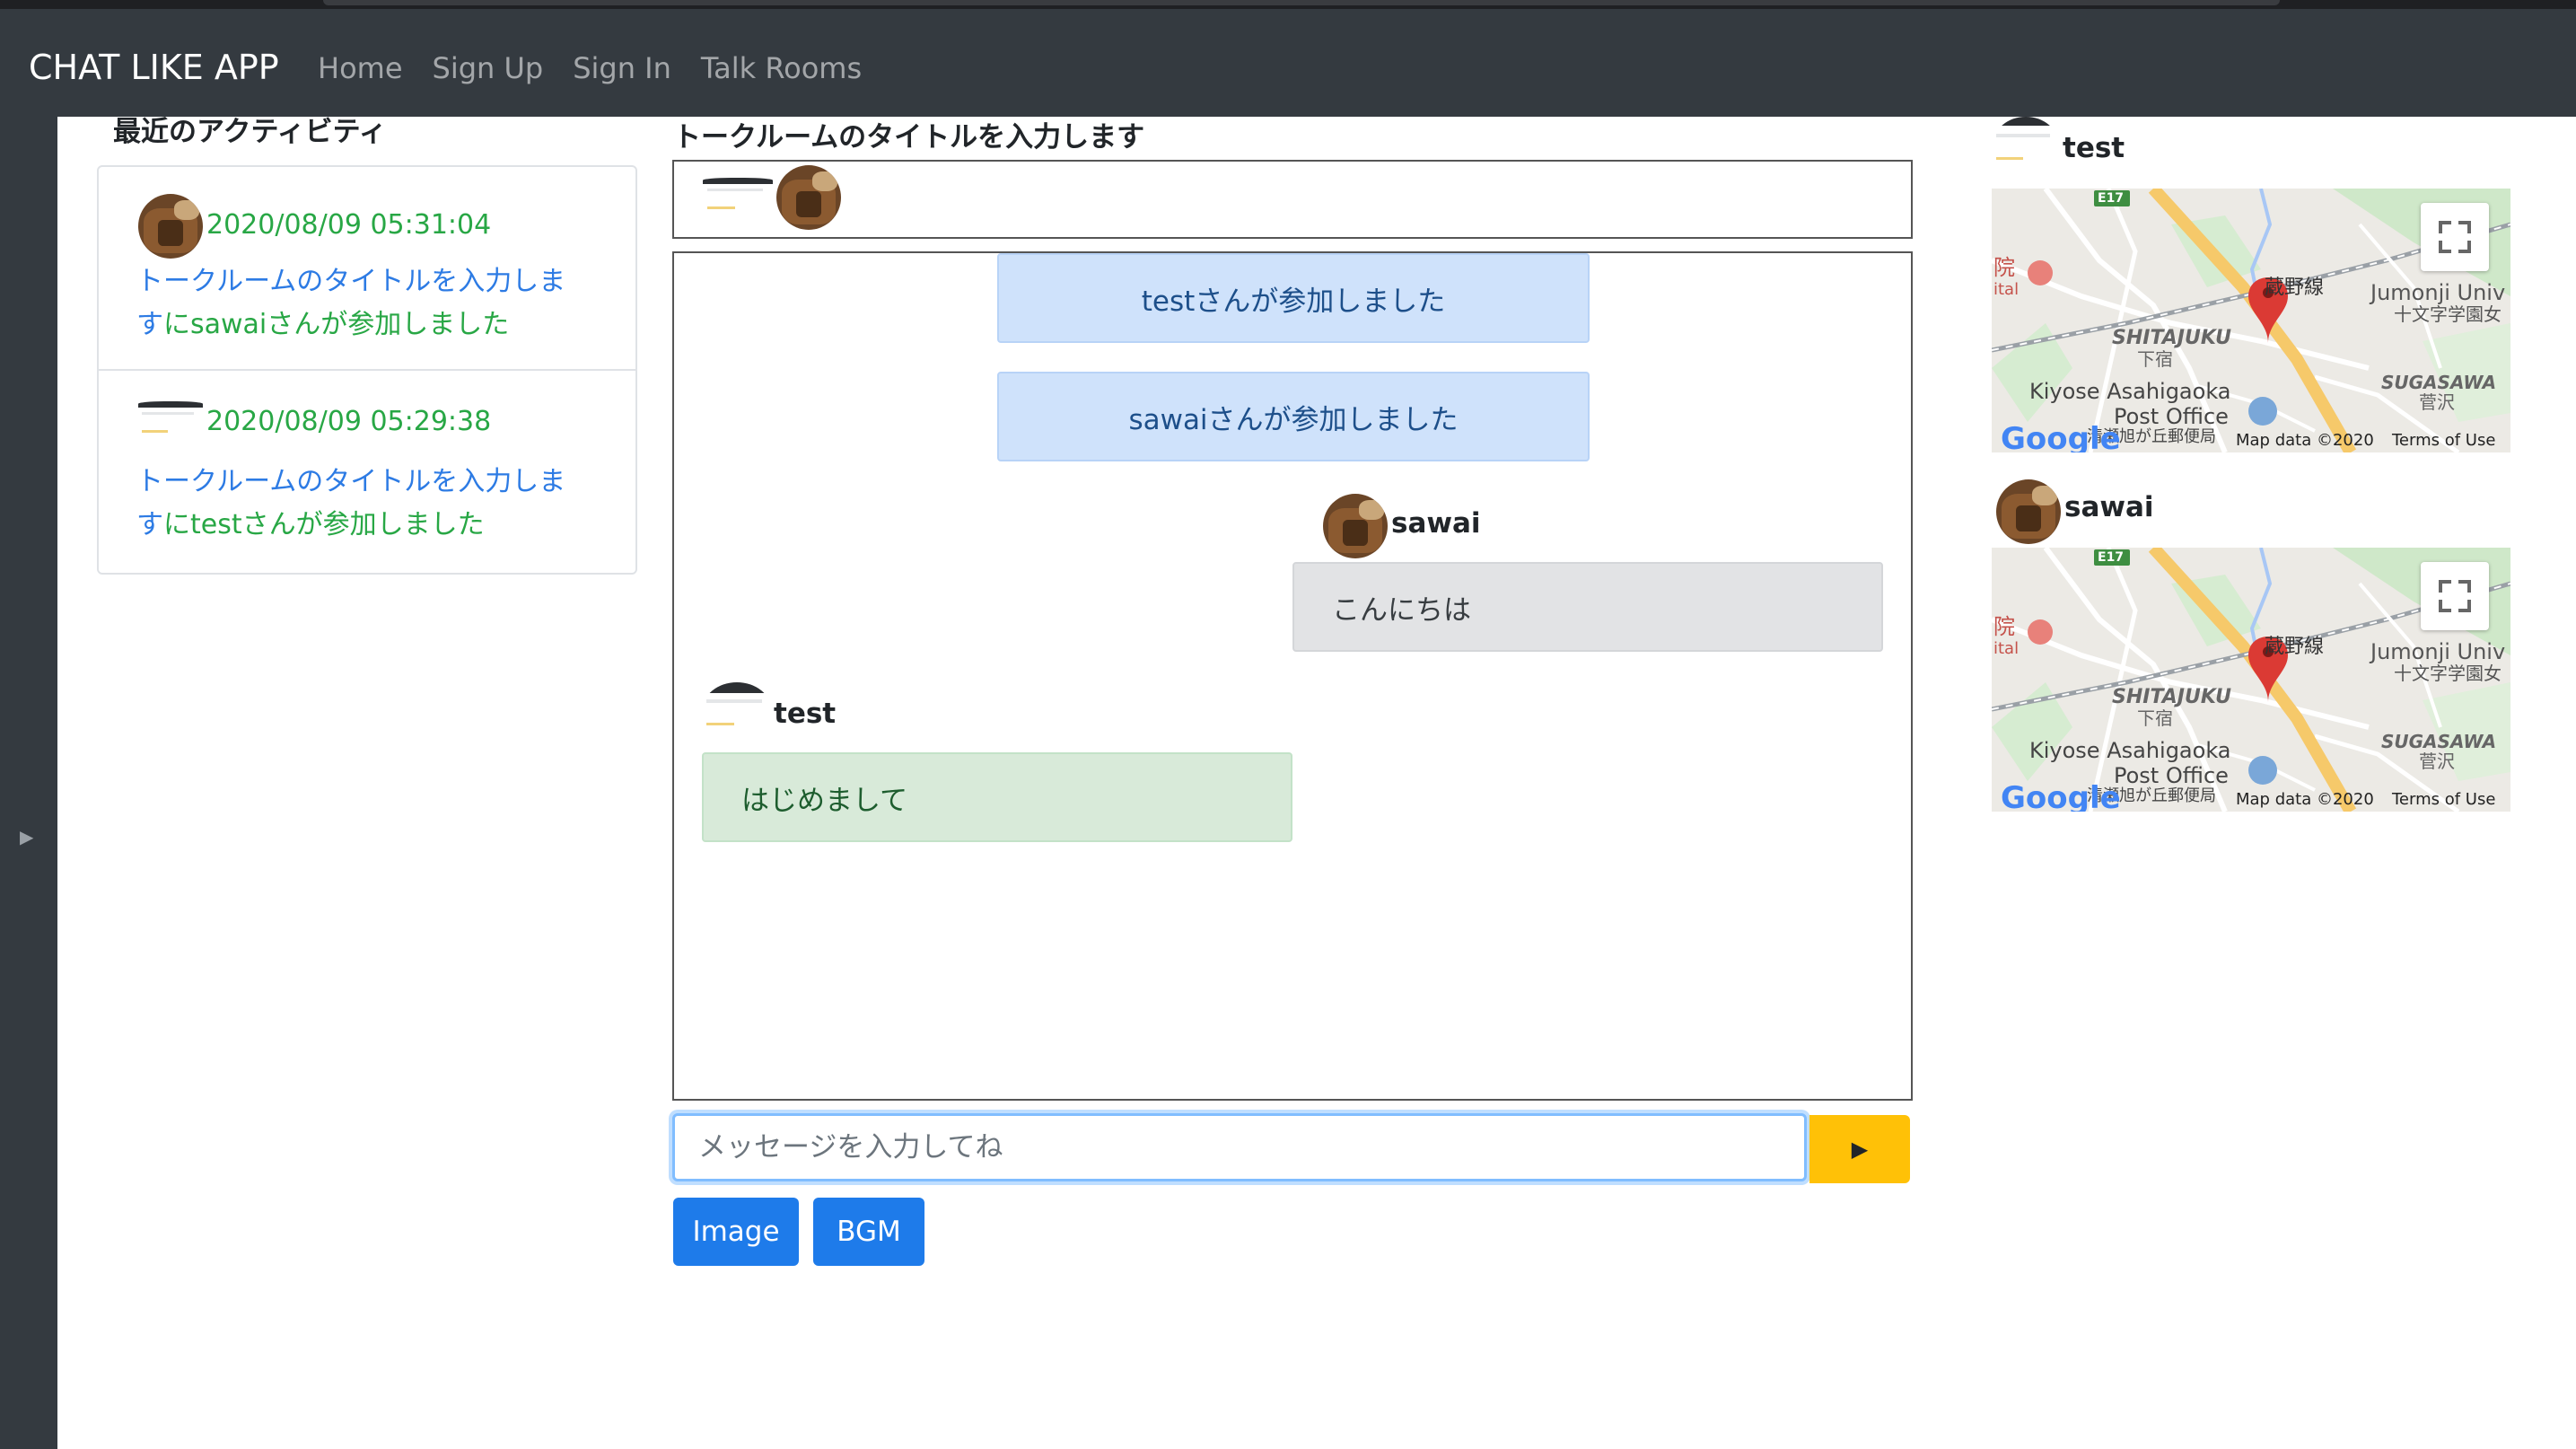 This screenshot has height=1449, width=2576. Describe the element at coordinates (997, 797) in the screenshot. I see `message-bubble: はじめまして` at that location.